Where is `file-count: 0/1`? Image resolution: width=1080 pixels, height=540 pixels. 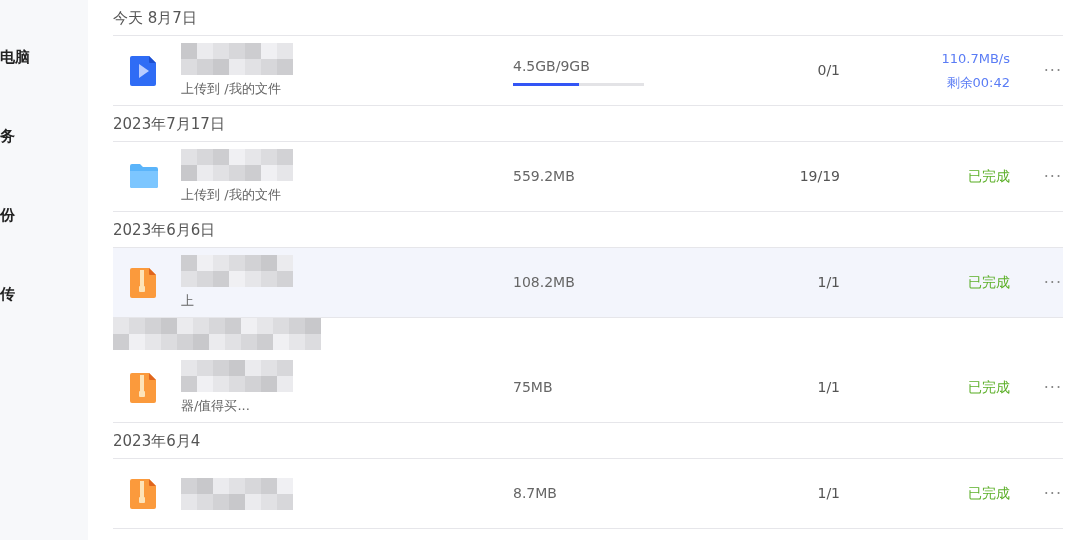
file-count: 0/1 is located at coordinates (828, 70).